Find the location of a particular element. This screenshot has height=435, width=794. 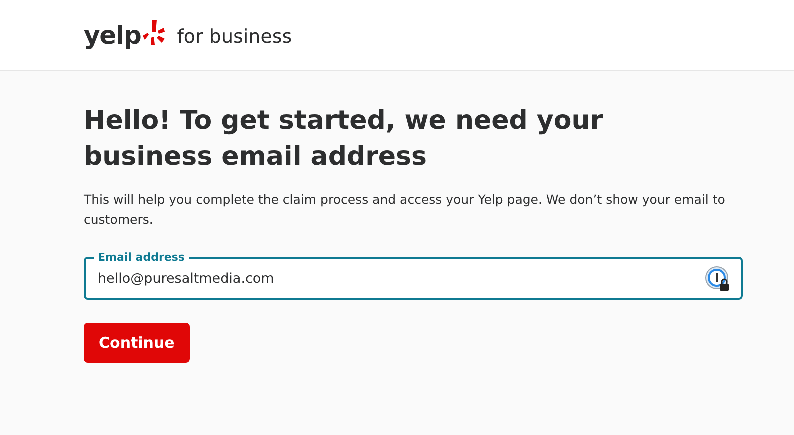

password-manager-icon is located at coordinates (718, 279).